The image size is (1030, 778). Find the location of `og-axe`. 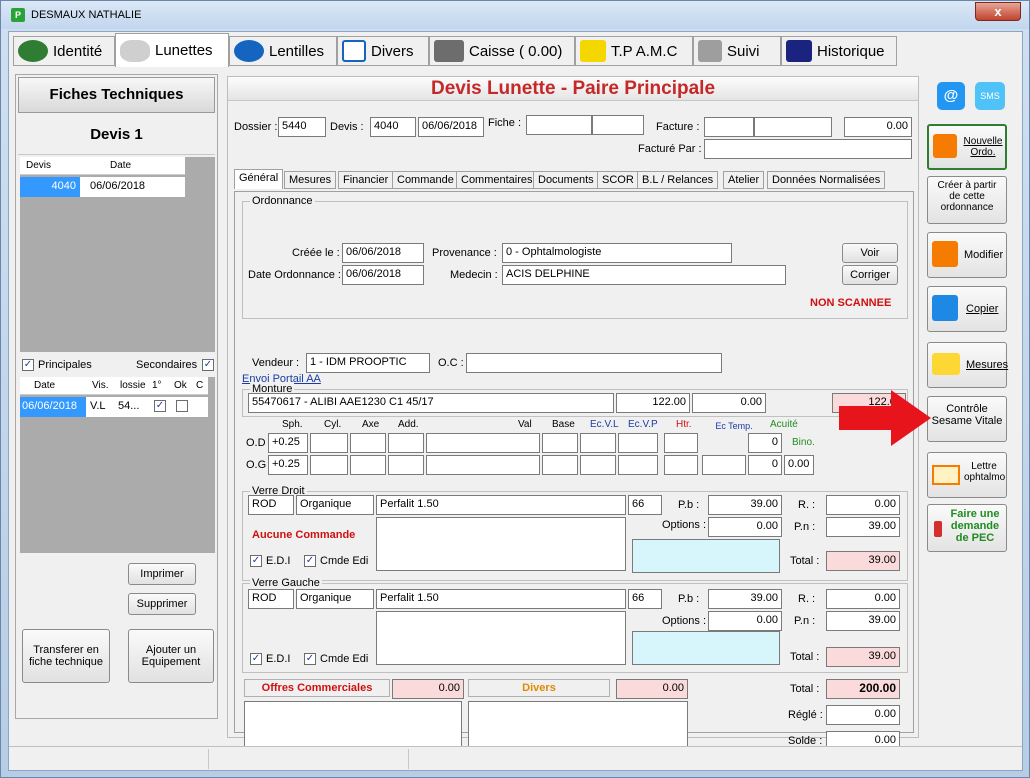

og-axe is located at coordinates (368, 465).